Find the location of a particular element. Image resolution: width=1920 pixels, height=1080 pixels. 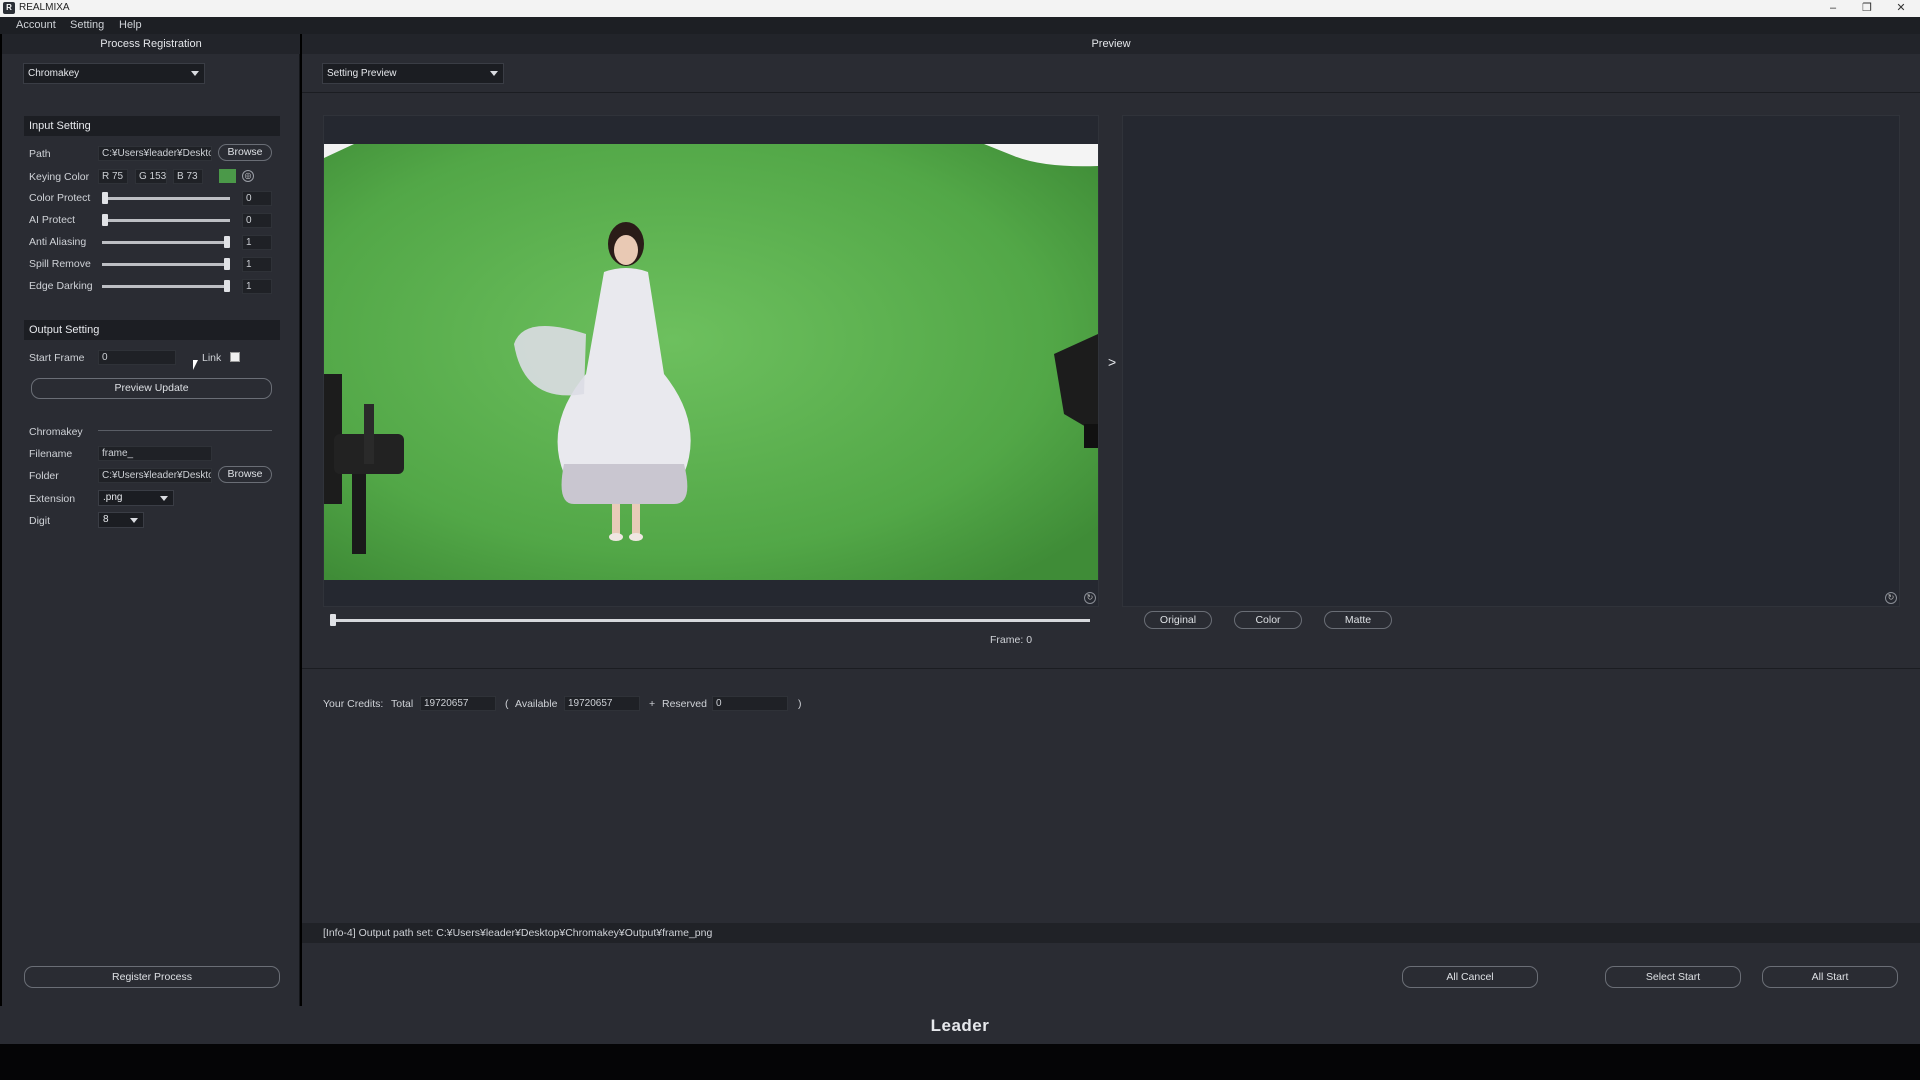

next-arrow-button: > is located at coordinates (1112, 362).